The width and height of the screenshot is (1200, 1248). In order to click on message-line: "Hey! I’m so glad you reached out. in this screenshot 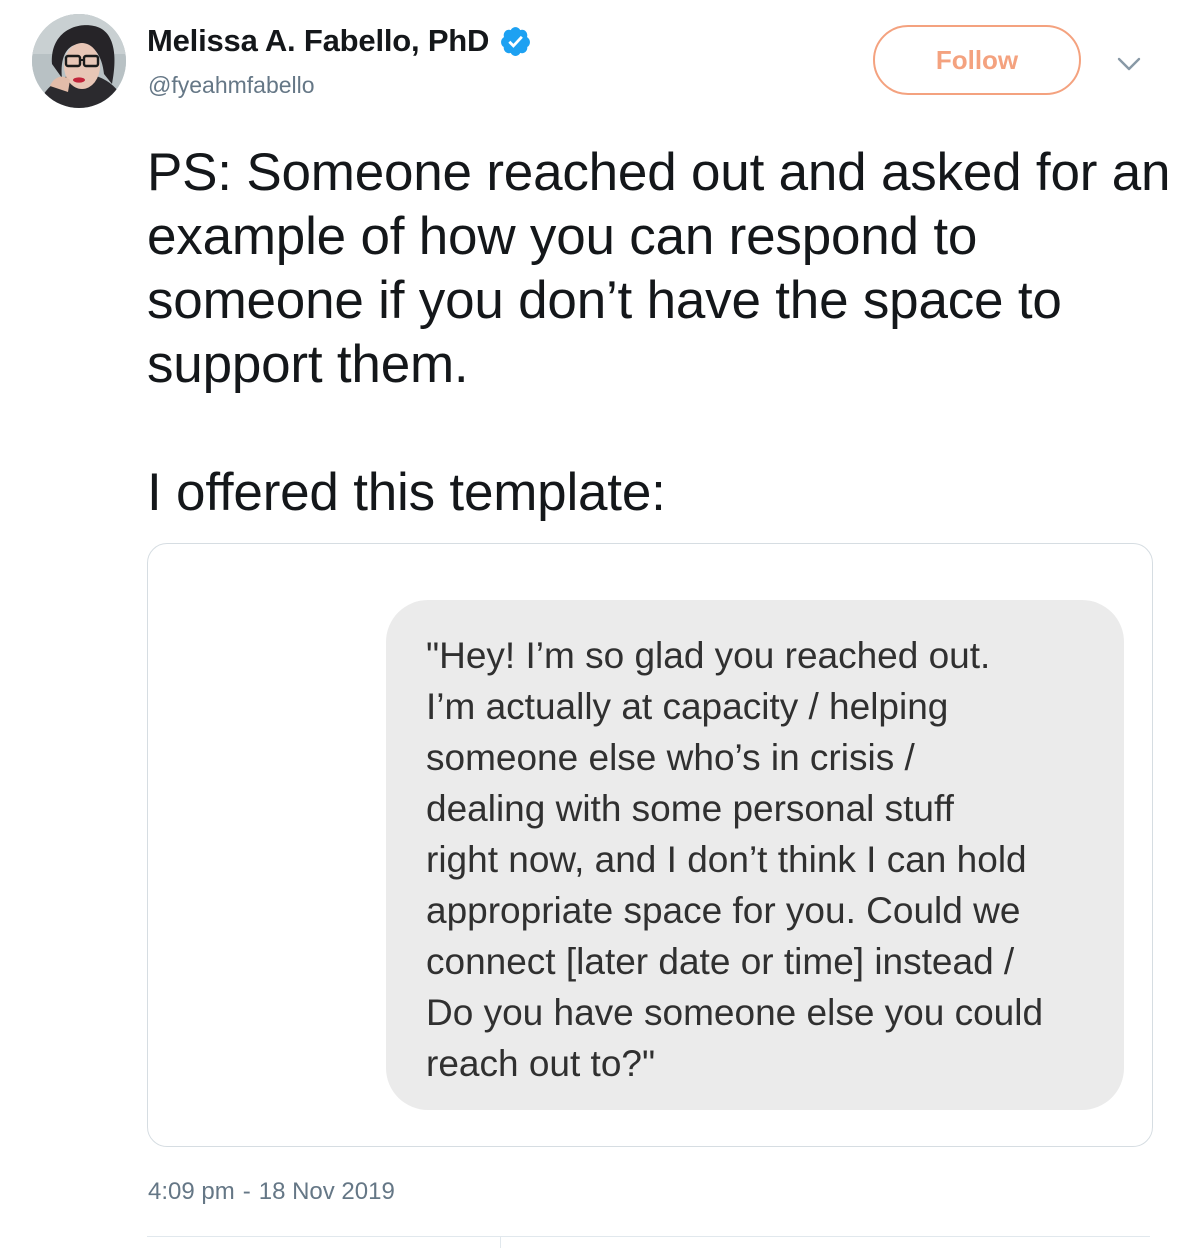, I will do `click(708, 655)`.